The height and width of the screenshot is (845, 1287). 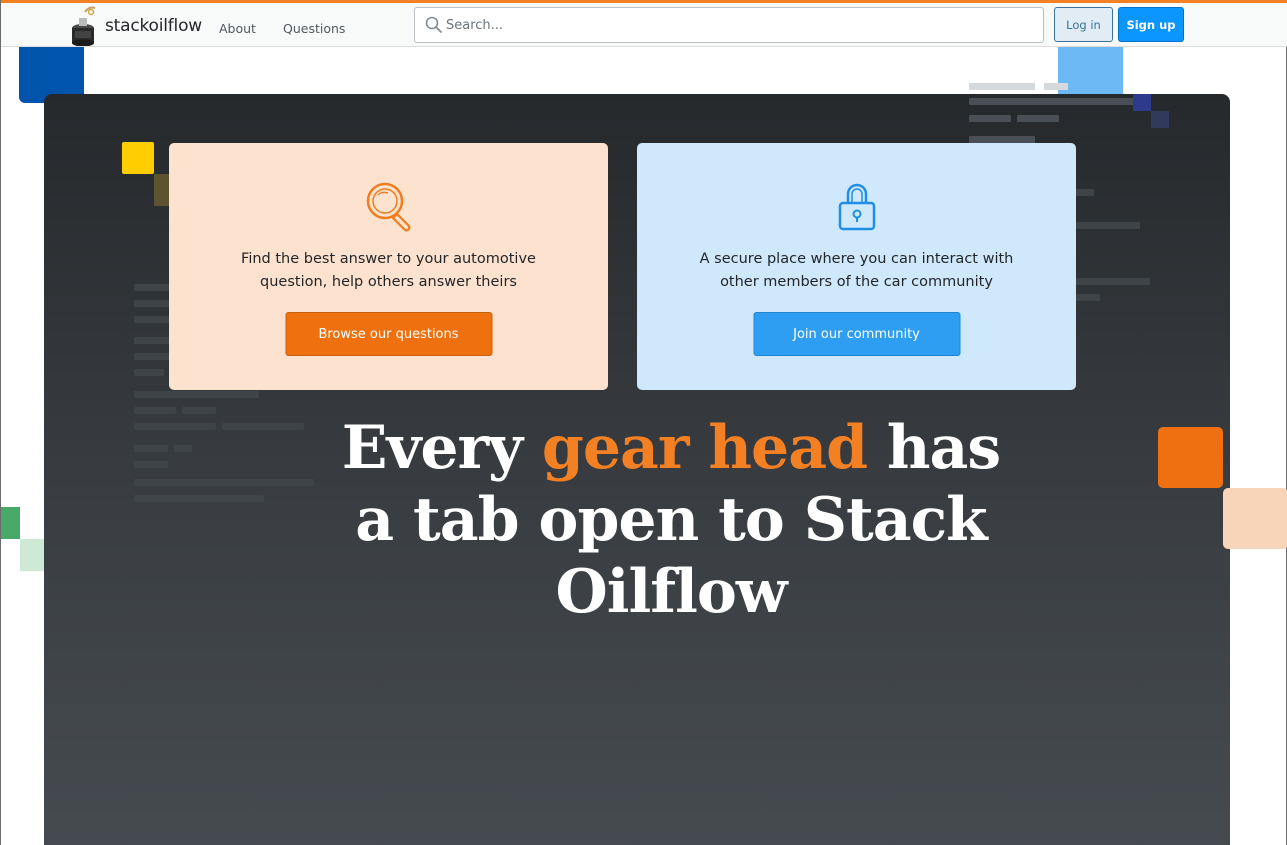 What do you see at coordinates (388, 334) in the screenshot?
I see `browse-questions-button: Browse our questions` at bounding box center [388, 334].